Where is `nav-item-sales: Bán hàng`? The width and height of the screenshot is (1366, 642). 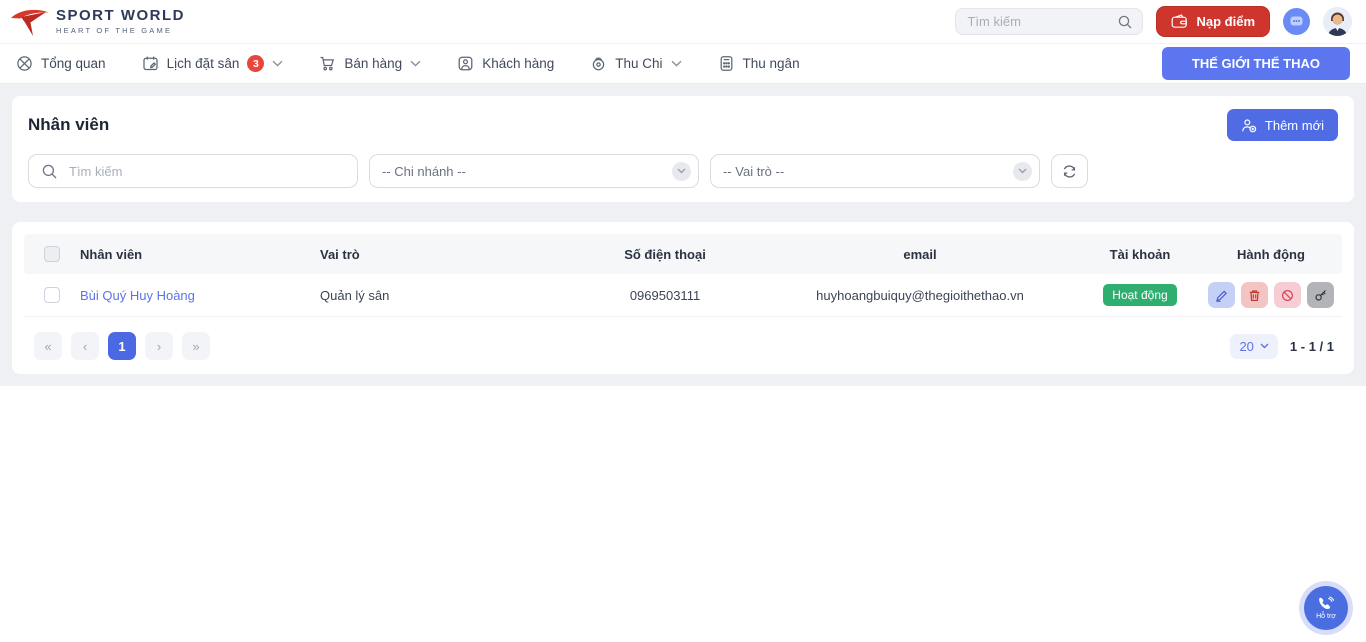 nav-item-sales: Bán hàng is located at coordinates (370, 63).